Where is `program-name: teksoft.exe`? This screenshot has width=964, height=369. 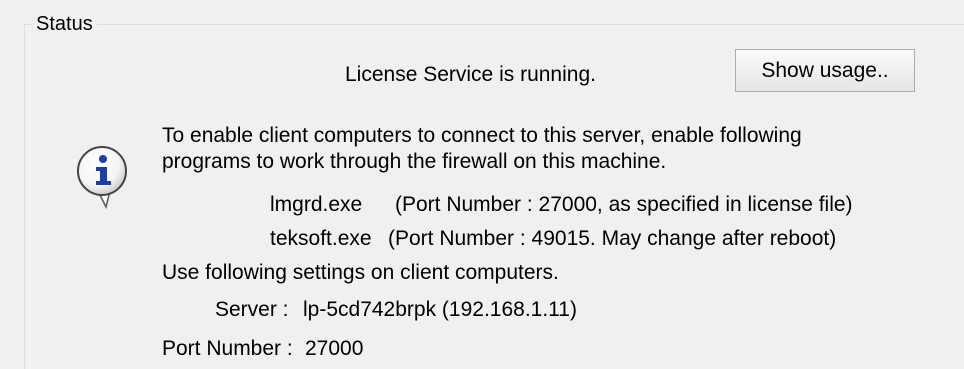
program-name: teksoft.exe is located at coordinates (321, 238).